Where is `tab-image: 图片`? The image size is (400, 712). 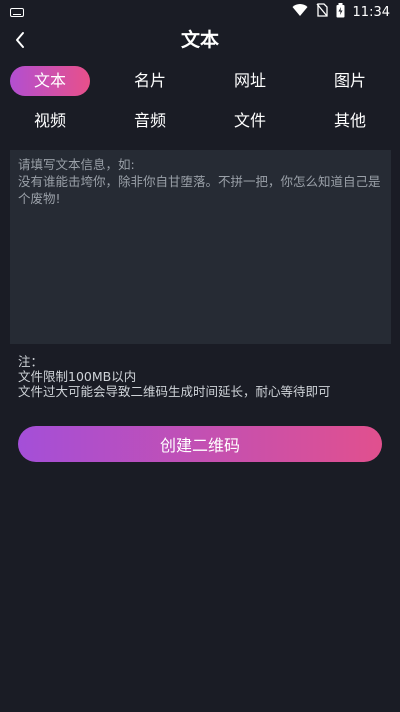
tab-image: 图片 is located at coordinates (350, 81).